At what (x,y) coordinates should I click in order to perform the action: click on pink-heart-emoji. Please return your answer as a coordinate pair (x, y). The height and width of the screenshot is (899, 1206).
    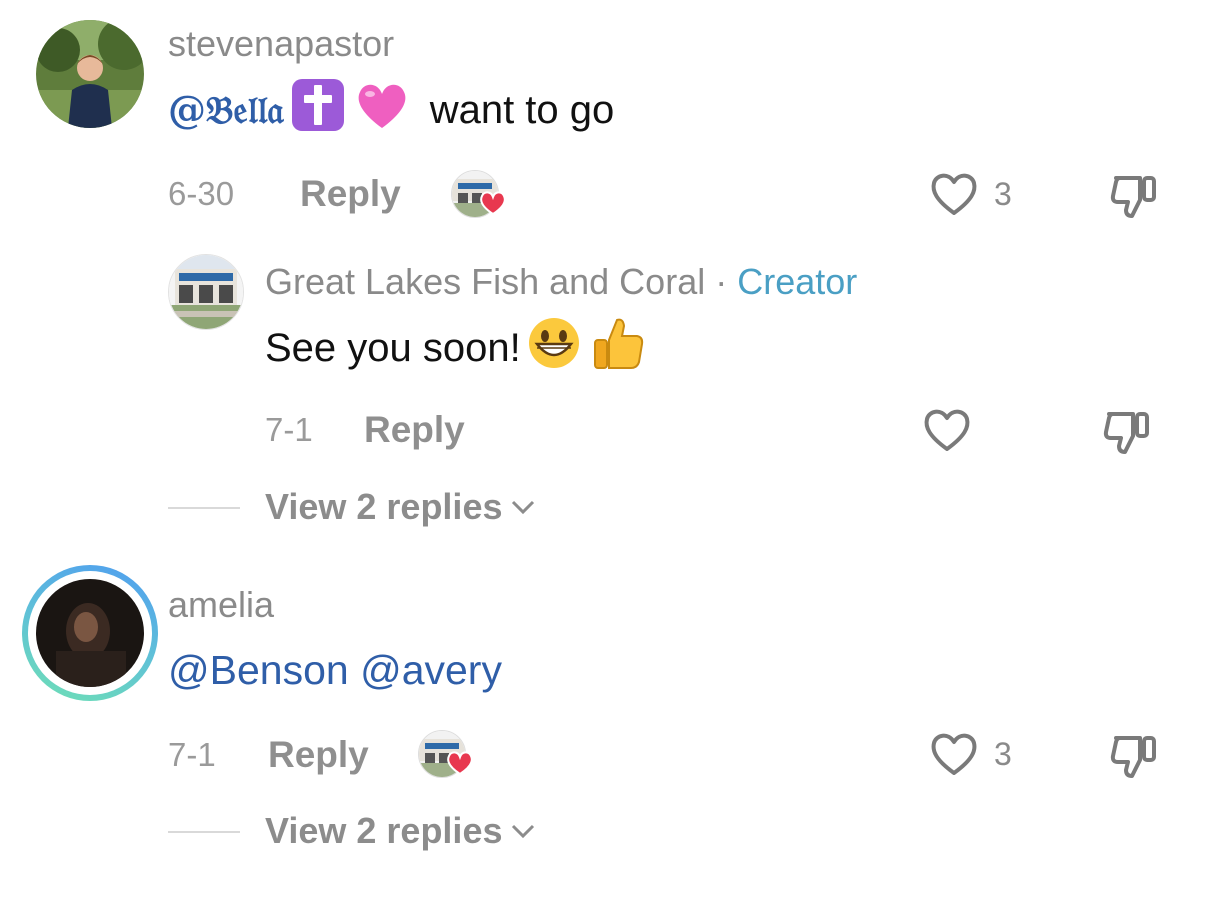
    Looking at the image, I should click on (382, 110).